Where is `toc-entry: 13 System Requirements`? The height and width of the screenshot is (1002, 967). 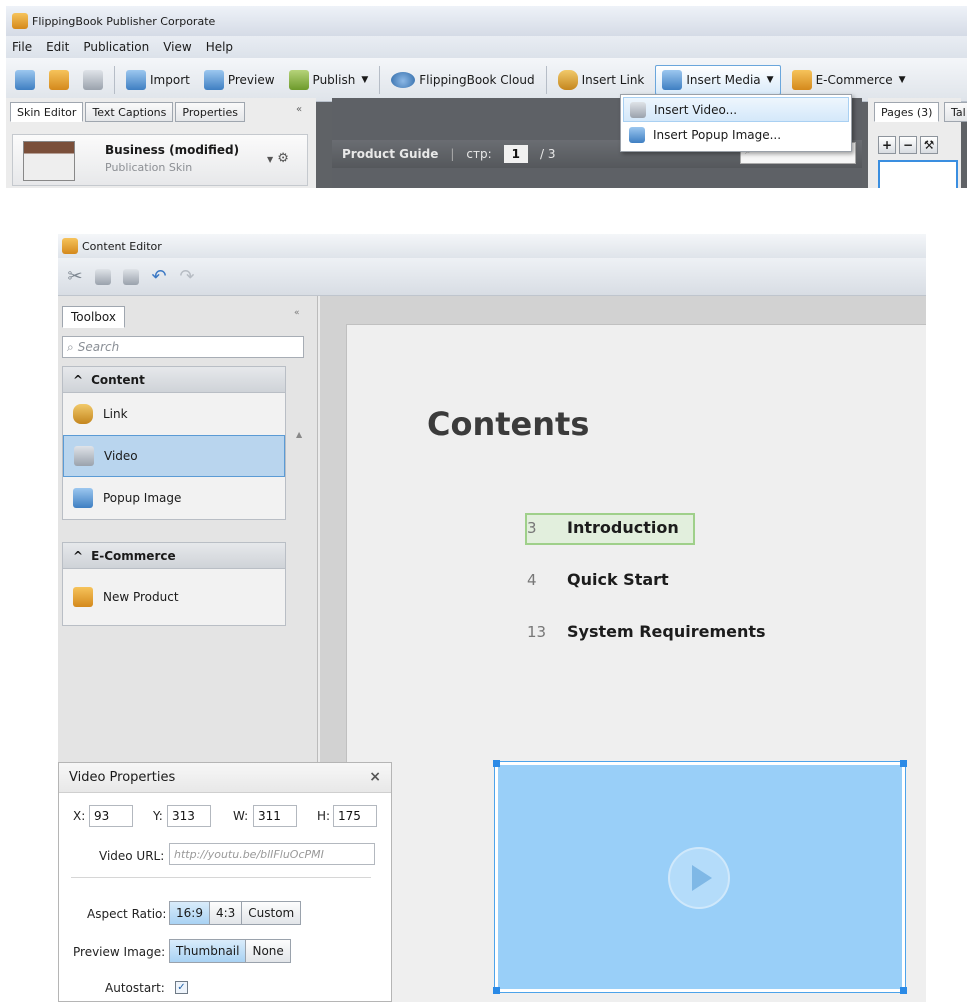 toc-entry: 13 System Requirements is located at coordinates (646, 631).